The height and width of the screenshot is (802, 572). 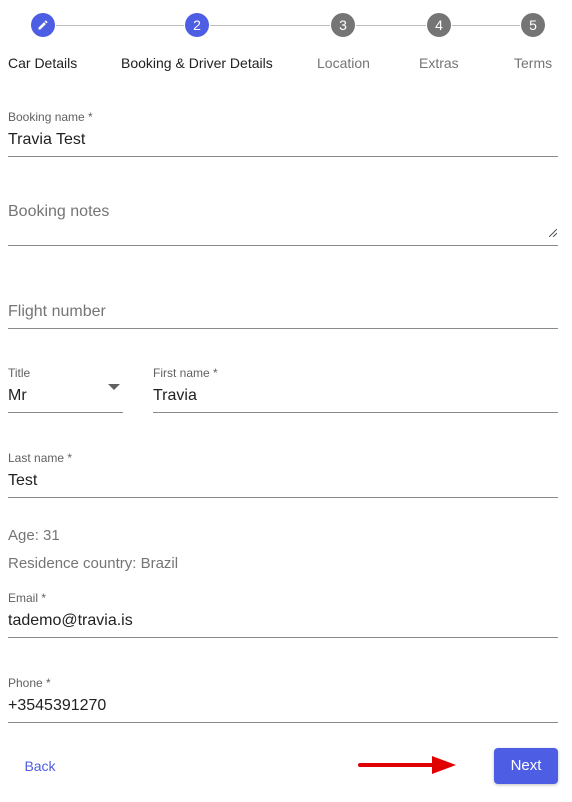 What do you see at coordinates (407, 765) in the screenshot?
I see `red-arrow-icon` at bounding box center [407, 765].